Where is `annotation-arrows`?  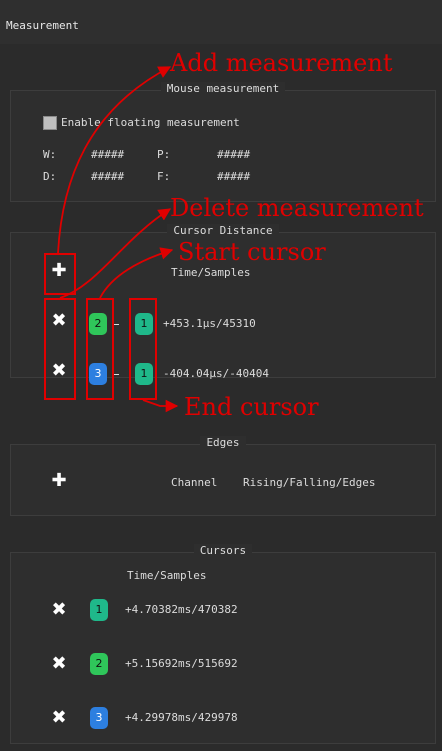 annotation-arrows is located at coordinates (118, 239).